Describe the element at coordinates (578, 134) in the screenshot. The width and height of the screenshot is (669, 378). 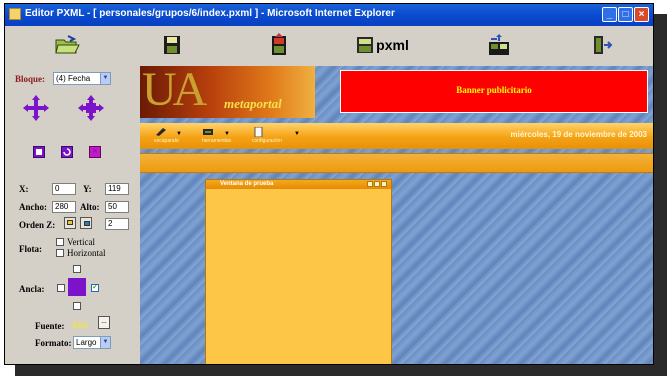
I see `date-display: miércoles, 19 de noviembre de 2003` at that location.